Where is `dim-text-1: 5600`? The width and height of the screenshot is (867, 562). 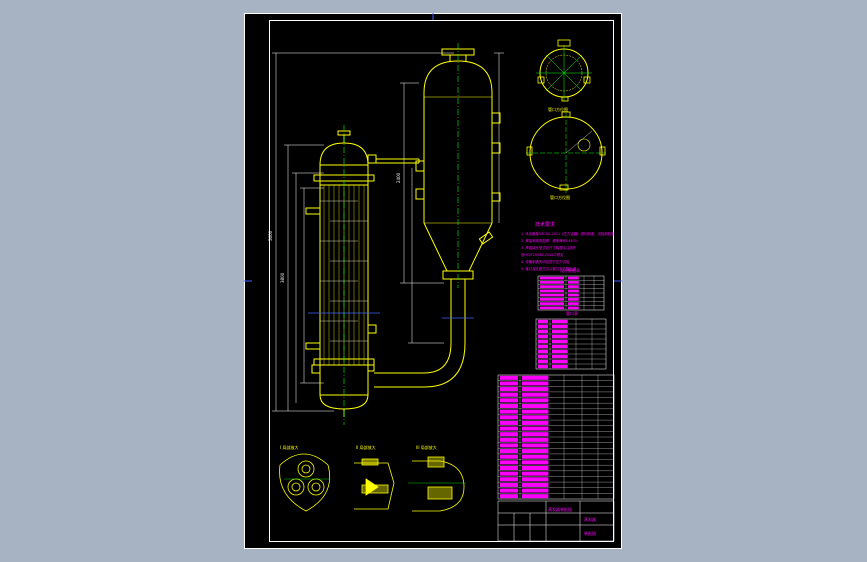
dim-text-1: 5600 is located at coordinates (270, 235).